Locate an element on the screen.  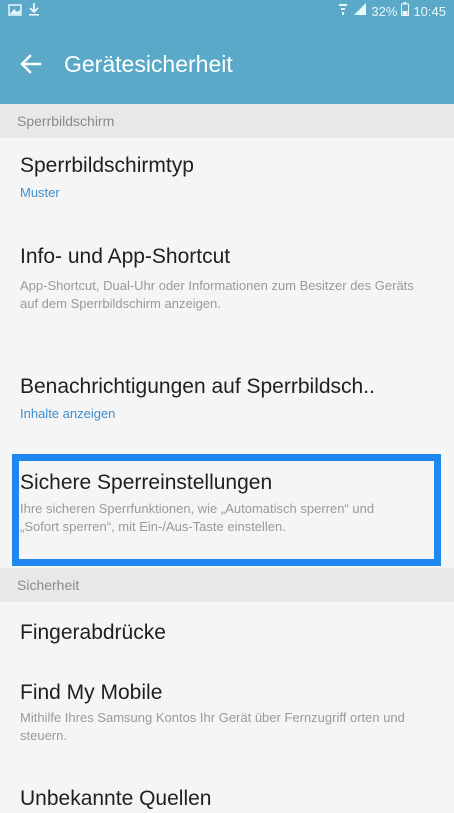
item-title: Info- und App-Shortcut is located at coordinates (125, 256).